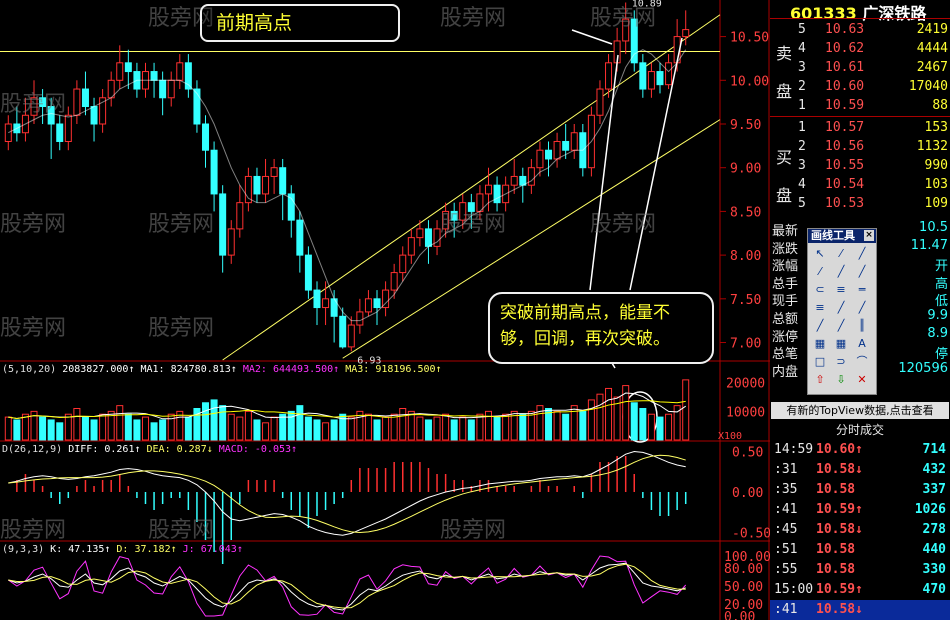  What do you see at coordinates (786, 489) in the screenshot?
I see `tick-t: :35` at bounding box center [786, 489].